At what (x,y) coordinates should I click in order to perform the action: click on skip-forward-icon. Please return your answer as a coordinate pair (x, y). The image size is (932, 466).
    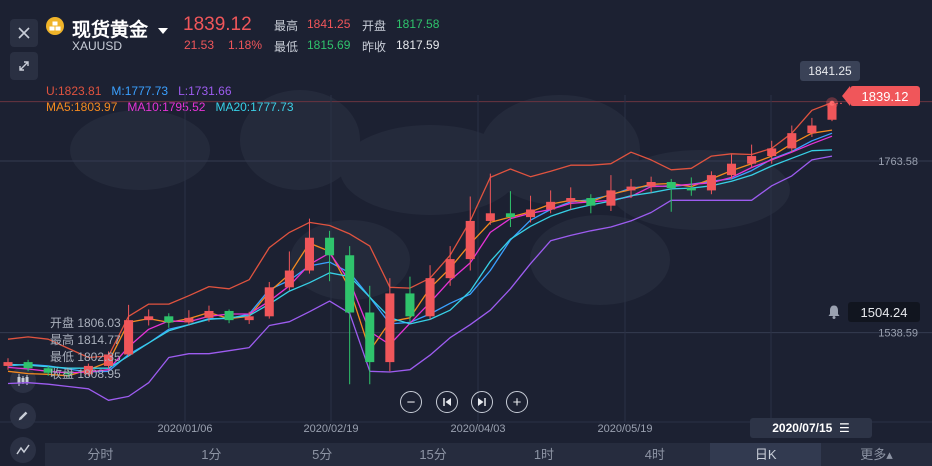
    Looking at the image, I should click on (482, 402).